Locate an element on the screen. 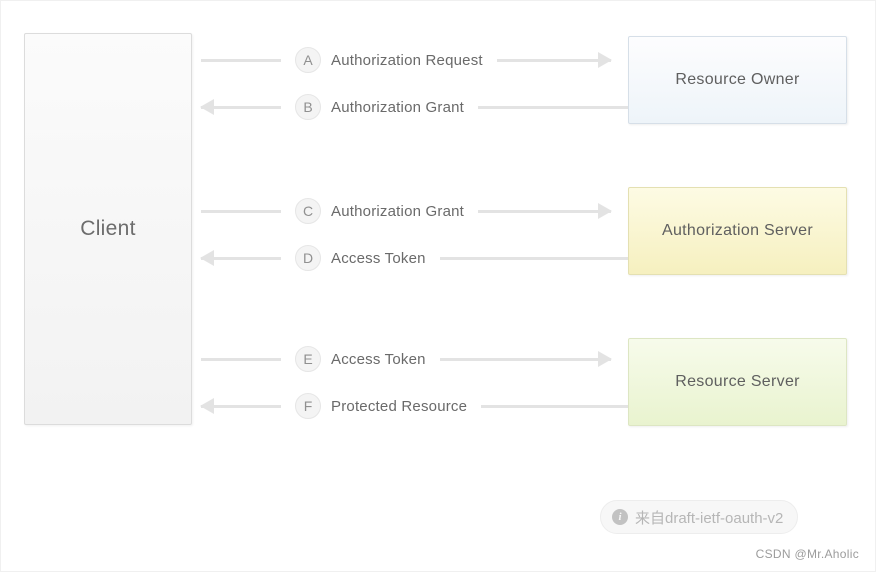 Image resolution: width=876 pixels, height=572 pixels. resource-server-box: Resource Server is located at coordinates (737, 382).